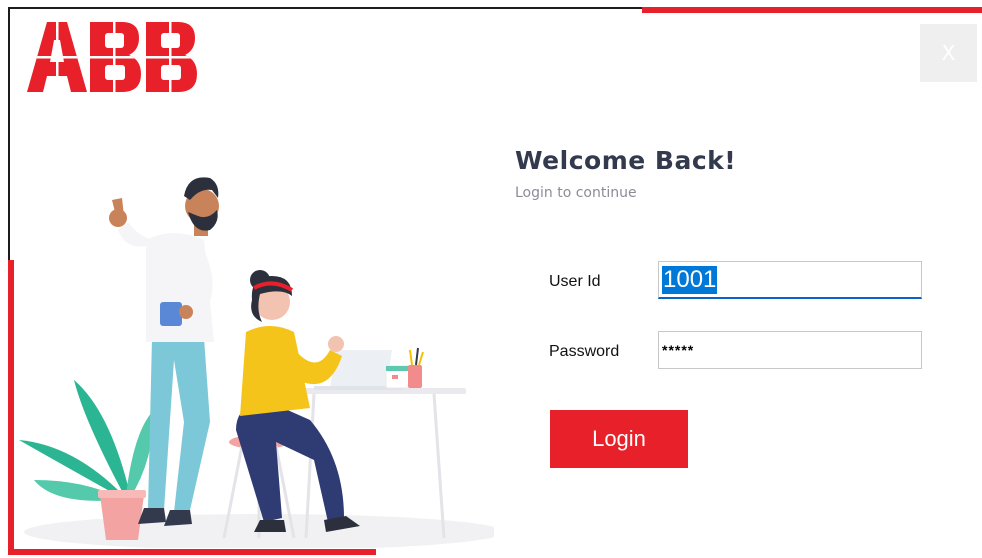  Describe the element at coordinates (576, 193) in the screenshot. I see `welcome-subtitle: Login to continue` at that location.